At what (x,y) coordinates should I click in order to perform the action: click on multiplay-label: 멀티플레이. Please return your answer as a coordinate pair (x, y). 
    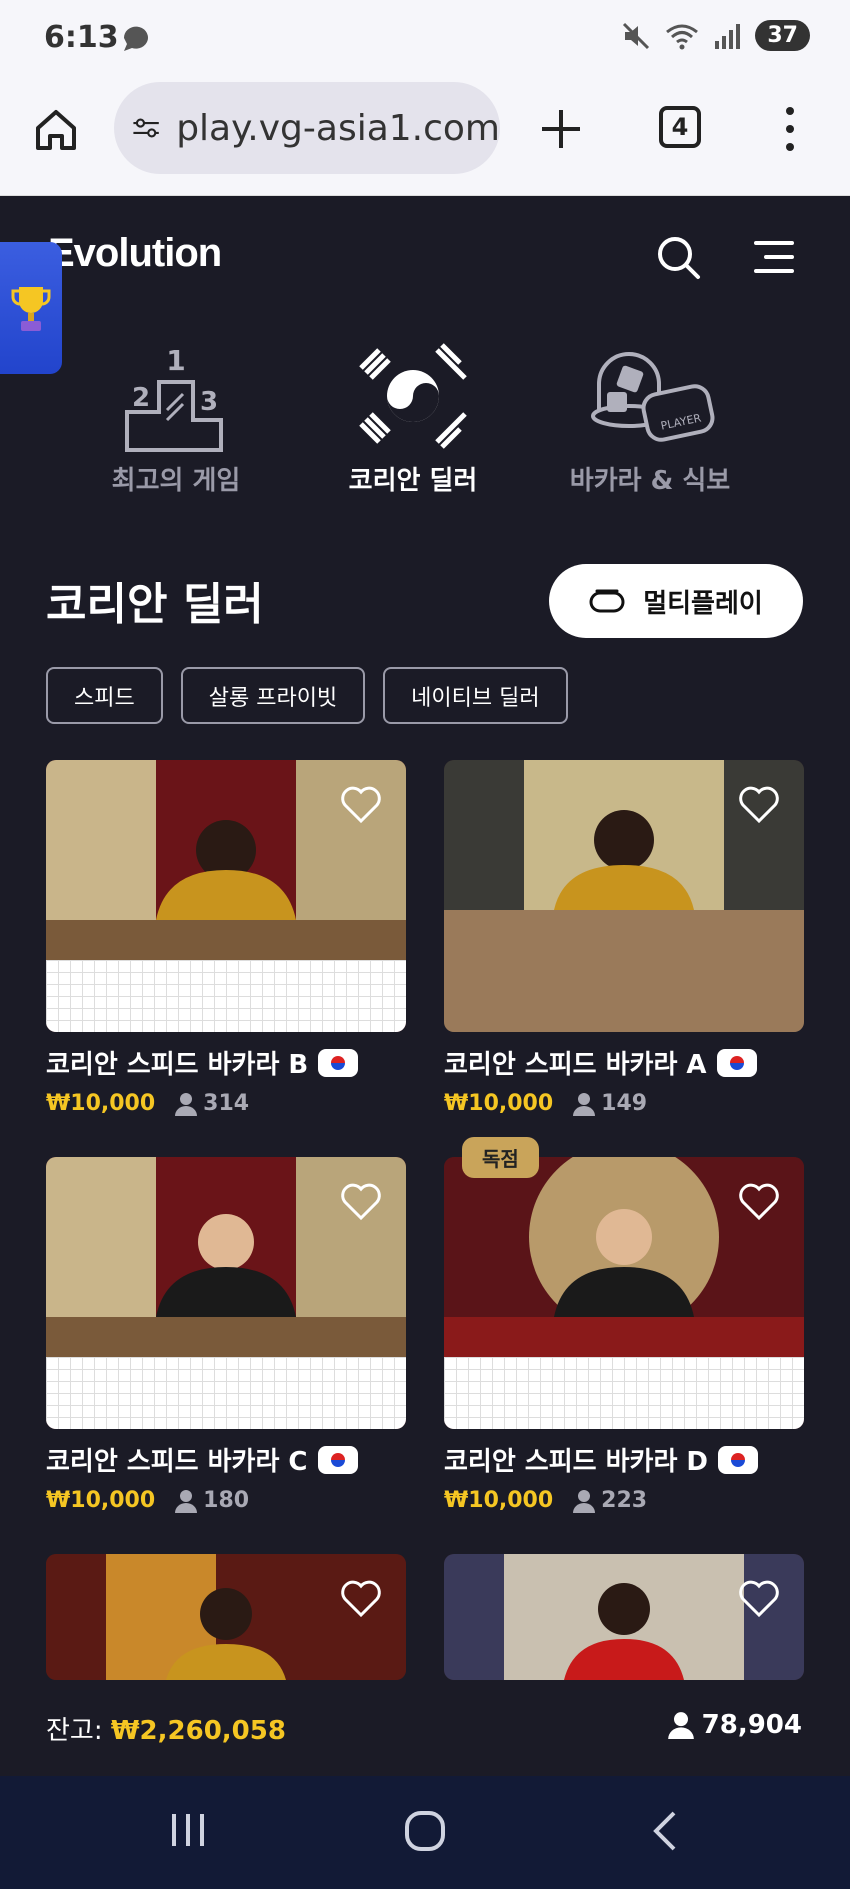
    Looking at the image, I should click on (703, 603).